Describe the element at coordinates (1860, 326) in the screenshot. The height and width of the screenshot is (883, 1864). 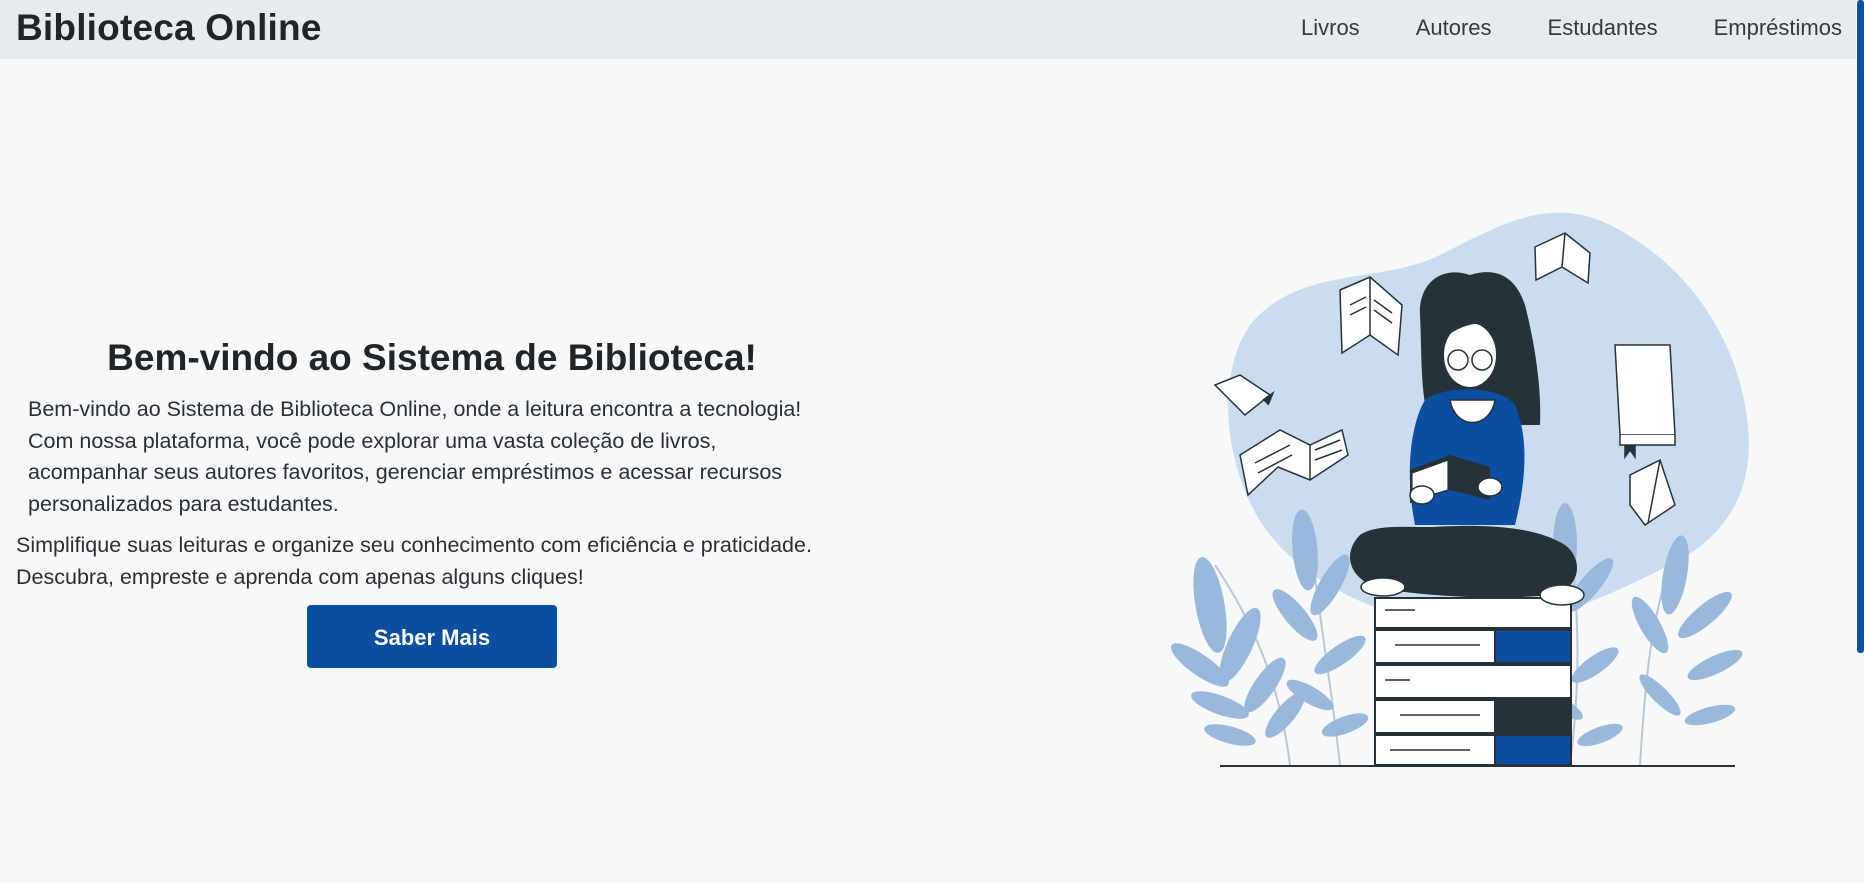
I see `scrollbar-thumb` at that location.